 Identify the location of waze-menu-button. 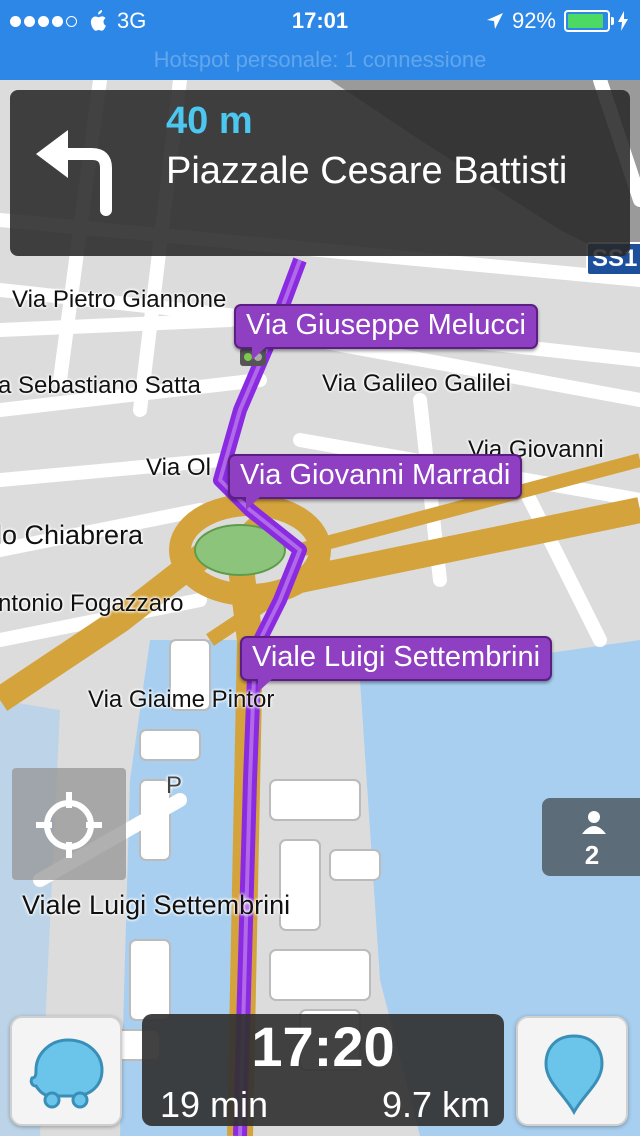
(66, 1071).